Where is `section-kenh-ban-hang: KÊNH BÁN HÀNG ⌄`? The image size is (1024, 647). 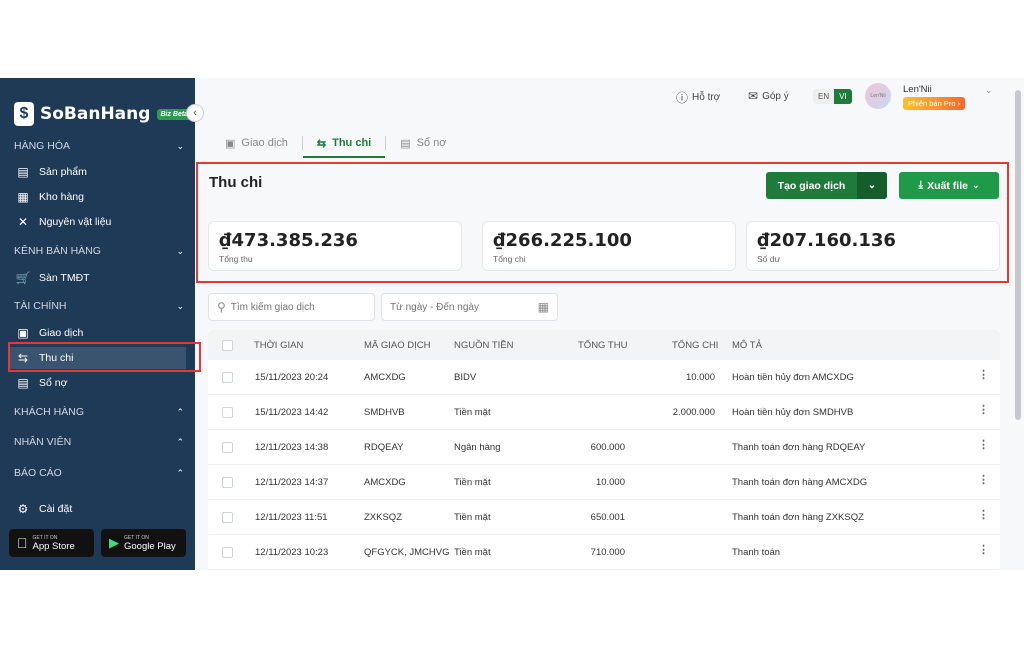 section-kenh-ban-hang: KÊNH BÁN HÀNG ⌄ is located at coordinates (99, 251).